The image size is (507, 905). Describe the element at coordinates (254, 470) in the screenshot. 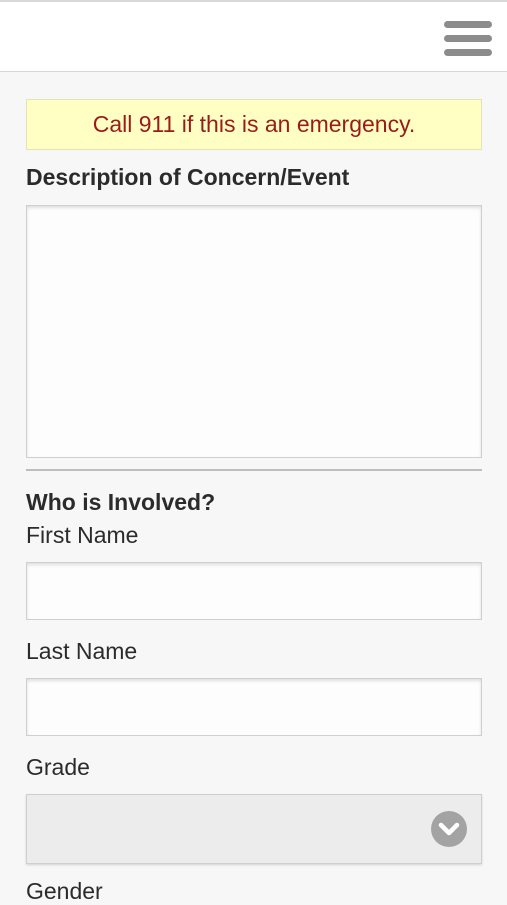

I see `section-divider` at that location.